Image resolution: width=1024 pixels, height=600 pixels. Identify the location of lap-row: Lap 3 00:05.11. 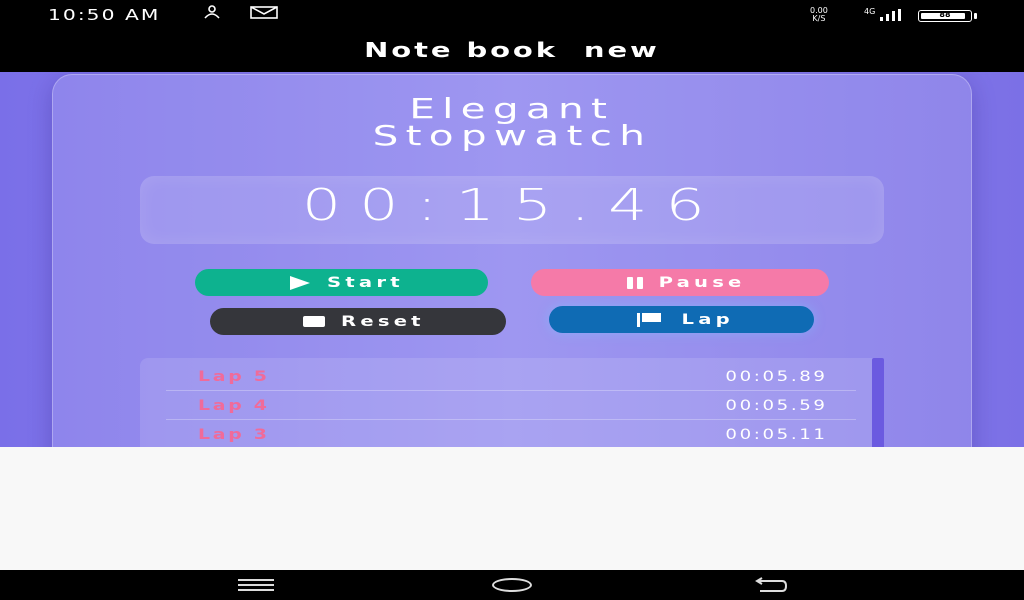
(511, 433).